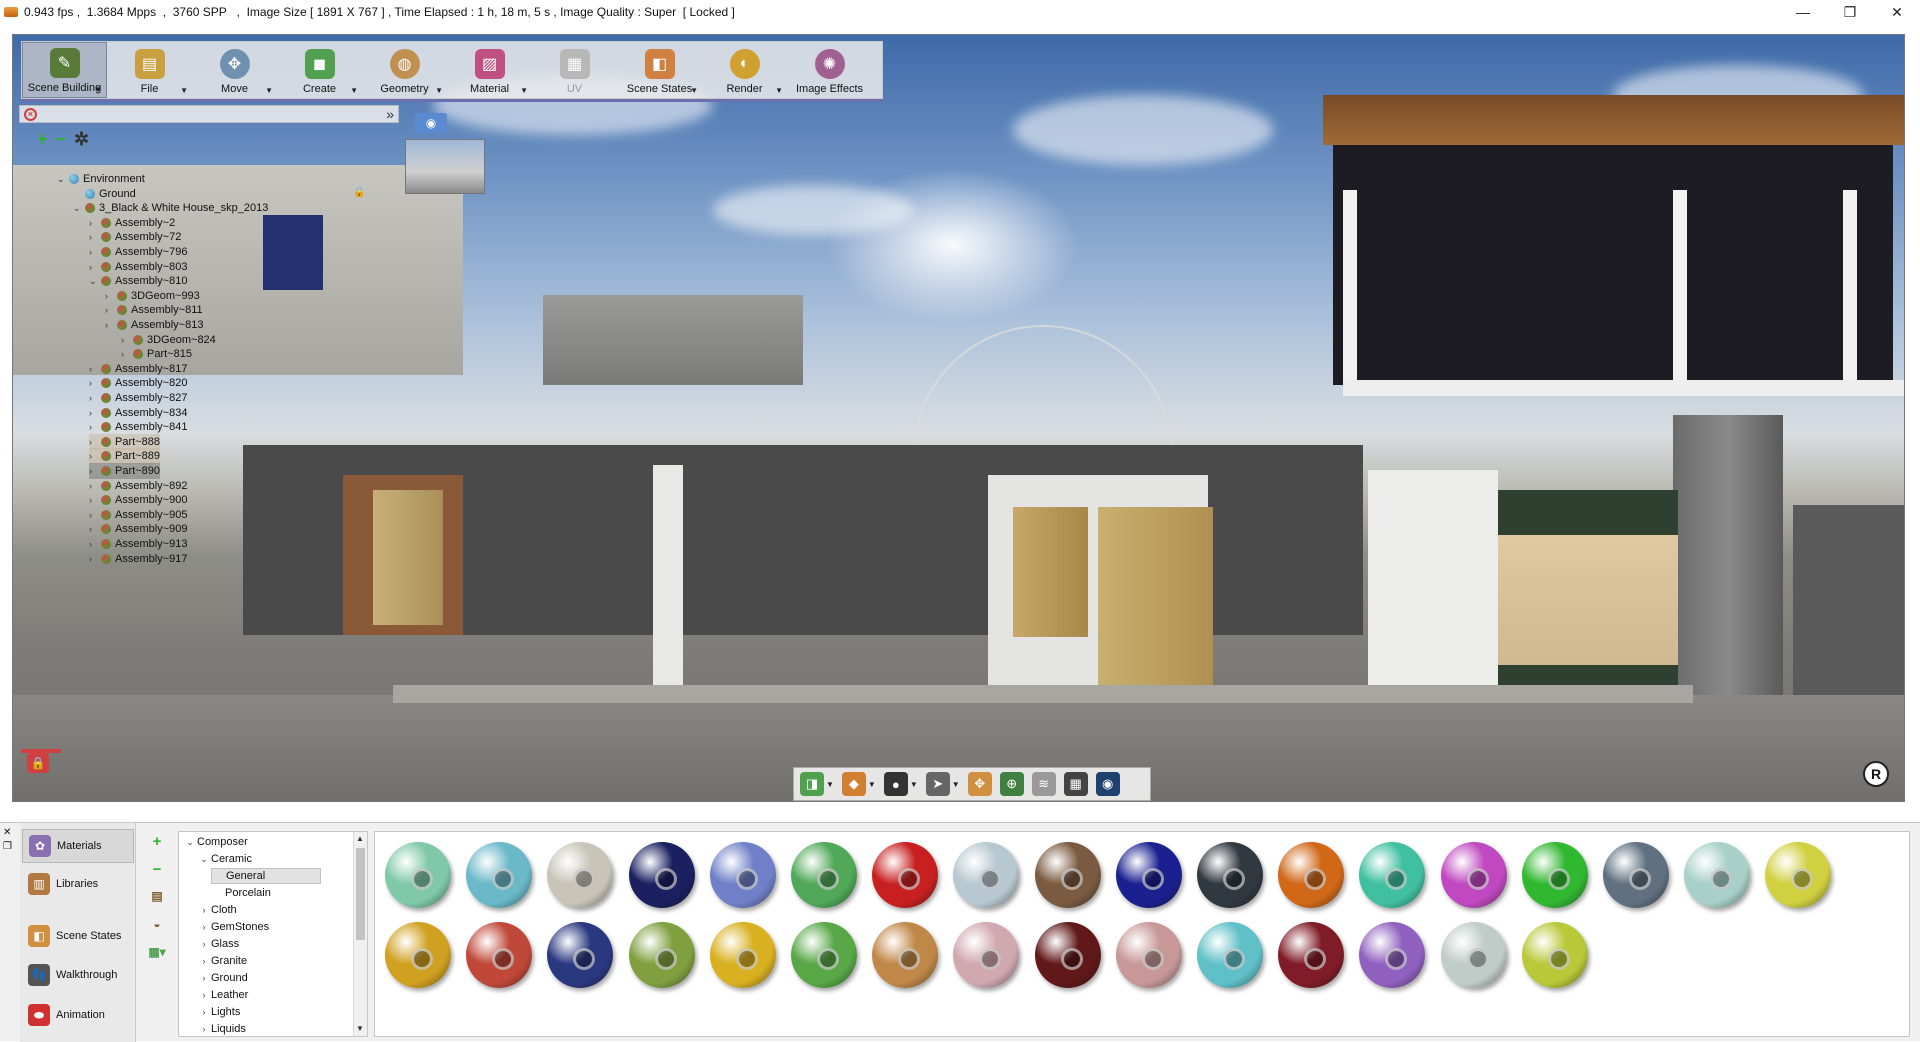 The image size is (1920, 1042). I want to click on camera-thumbnail, so click(445, 166).